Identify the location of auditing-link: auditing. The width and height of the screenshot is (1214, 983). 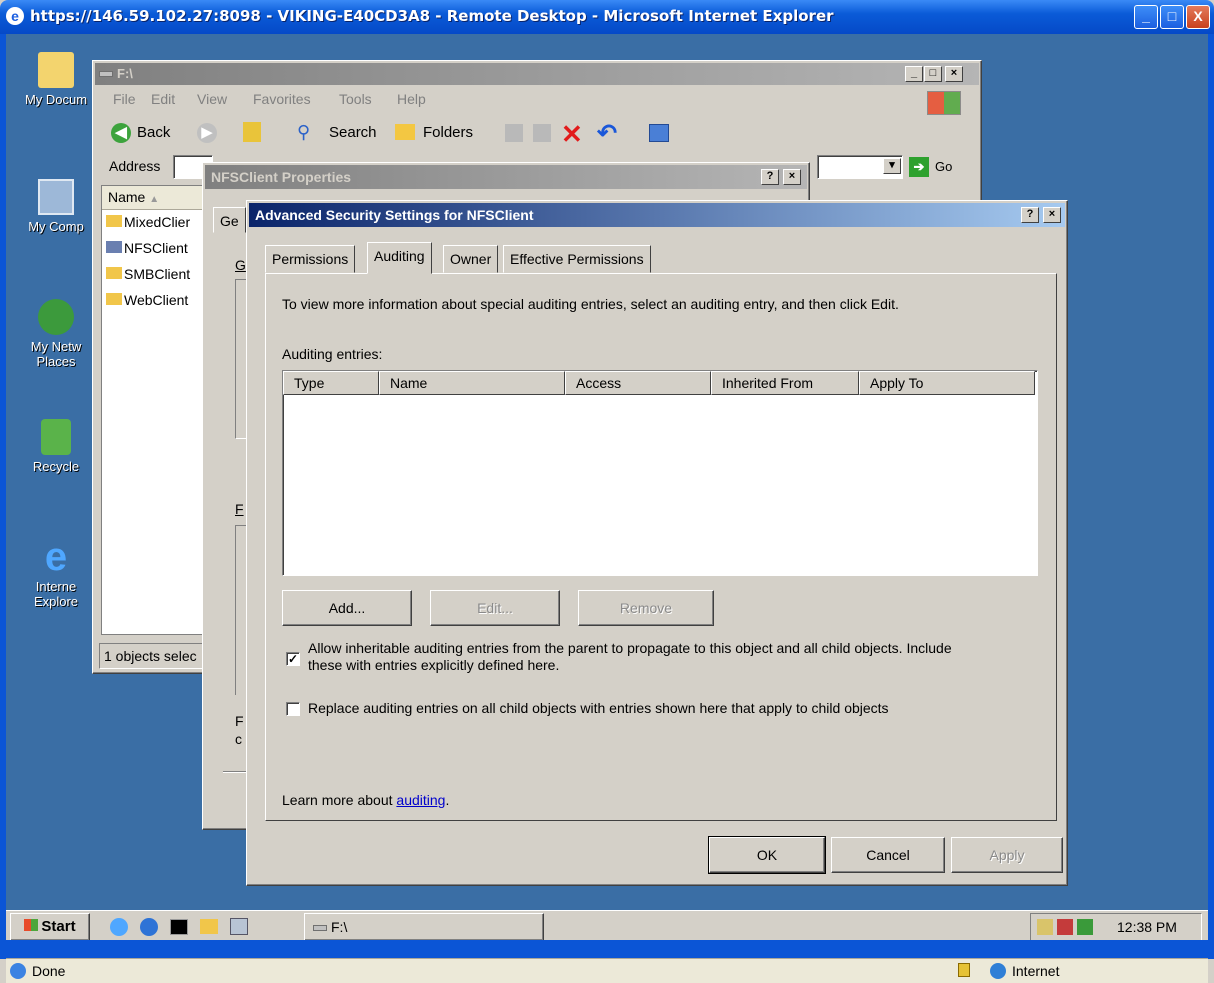
(420, 800).